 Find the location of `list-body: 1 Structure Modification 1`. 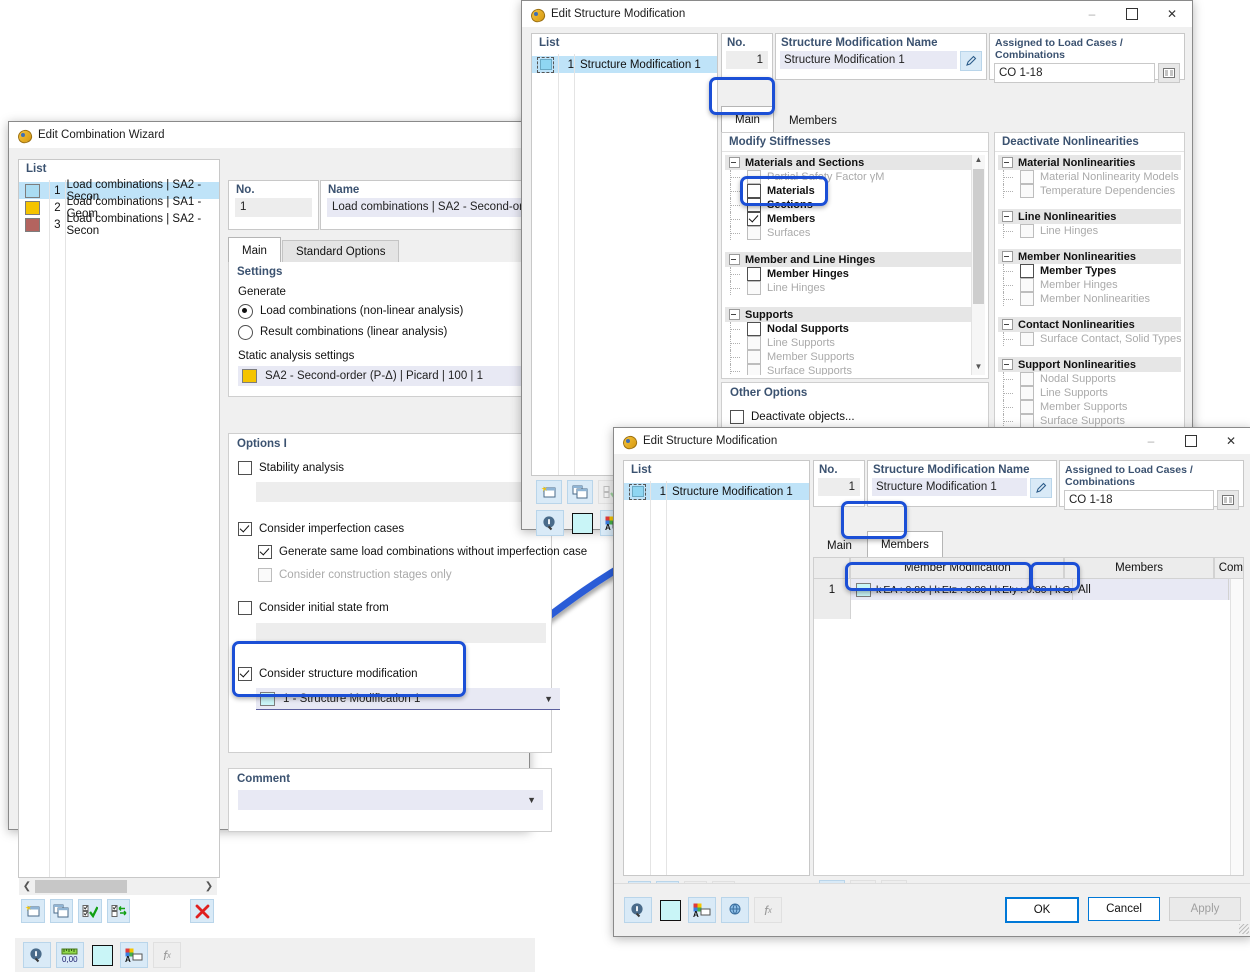

list-body: 1 Structure Modification 1 is located at coordinates (716, 678).